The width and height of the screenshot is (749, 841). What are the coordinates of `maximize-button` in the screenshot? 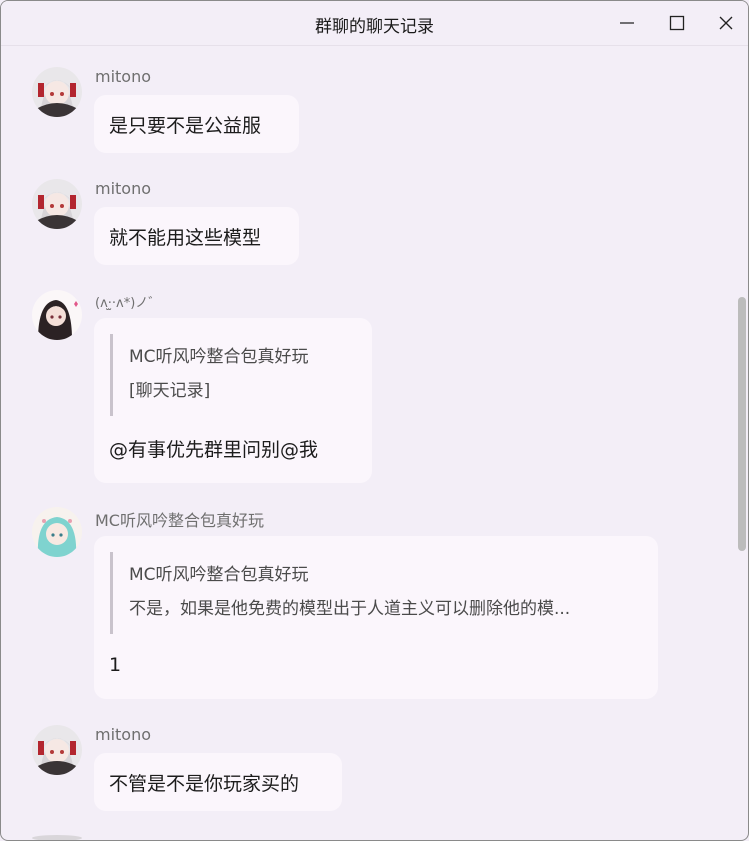 It's located at (677, 23).